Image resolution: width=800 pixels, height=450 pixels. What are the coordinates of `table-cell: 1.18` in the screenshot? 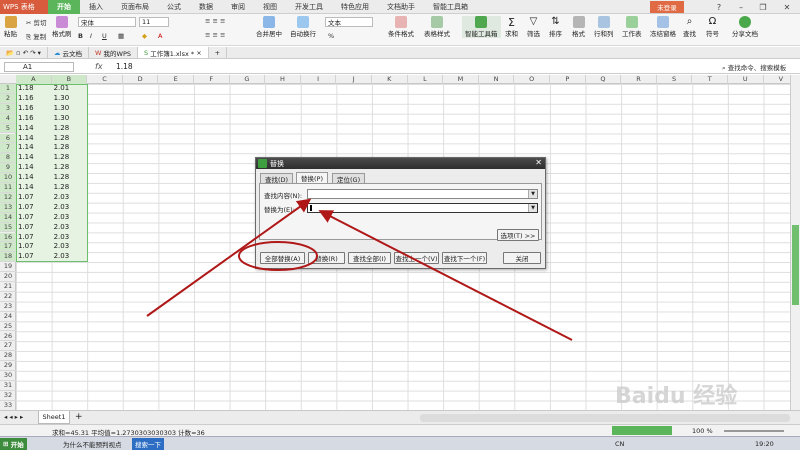 It's located at (34, 89).